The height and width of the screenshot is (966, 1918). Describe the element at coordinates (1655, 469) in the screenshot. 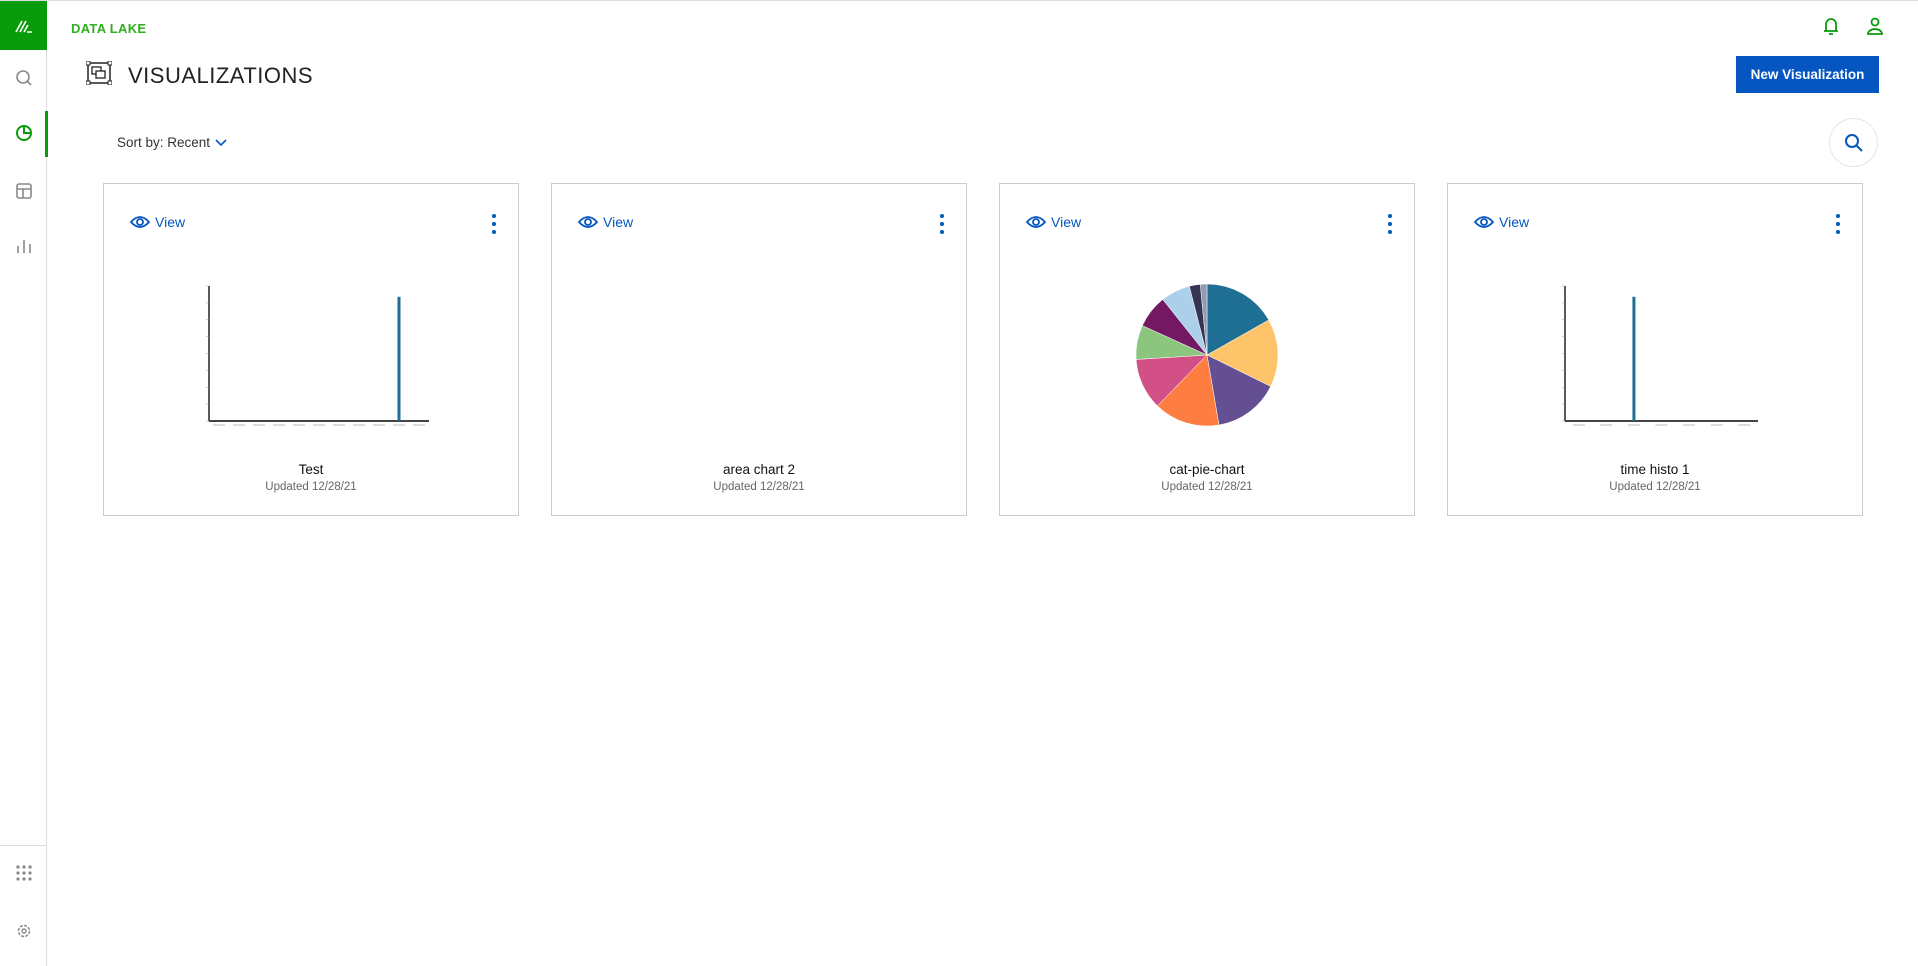

I see `card-title: time histo 1` at that location.